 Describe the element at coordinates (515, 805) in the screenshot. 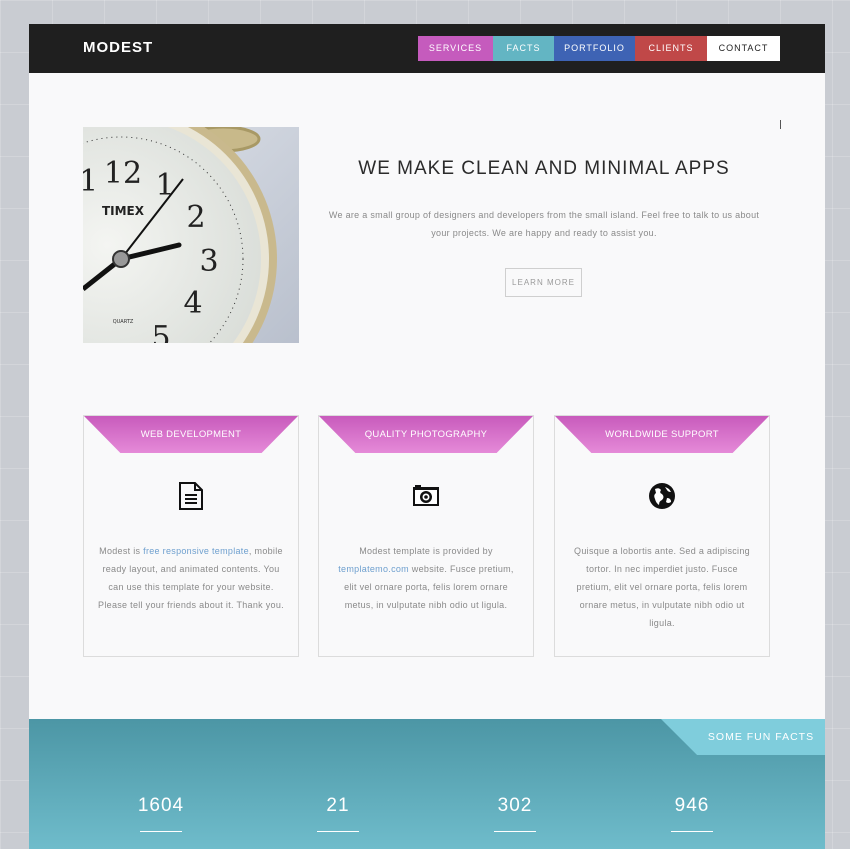

I see `fact-number: 302` at that location.